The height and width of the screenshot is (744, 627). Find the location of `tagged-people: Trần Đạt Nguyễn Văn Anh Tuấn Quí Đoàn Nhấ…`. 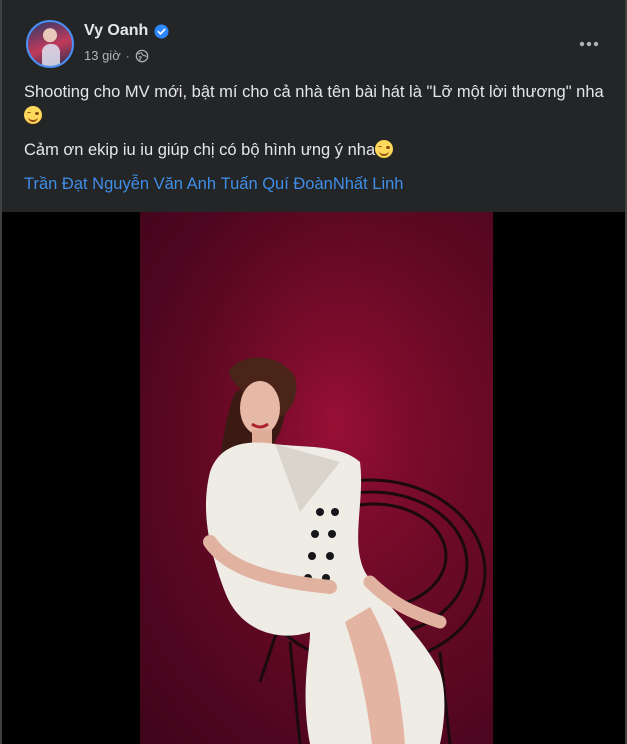

tagged-people: Trần Đạt Nguyễn Văn Anh Tuấn Quí Đoàn Nhấ… is located at coordinates (319, 184).